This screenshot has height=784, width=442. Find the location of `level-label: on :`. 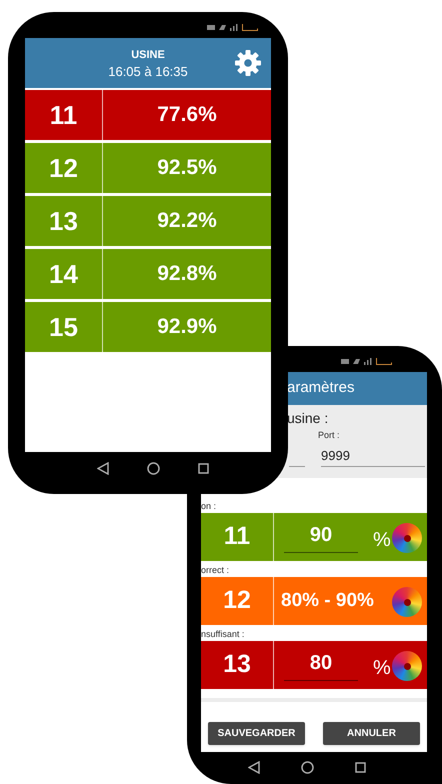

level-label: on : is located at coordinates (209, 506).